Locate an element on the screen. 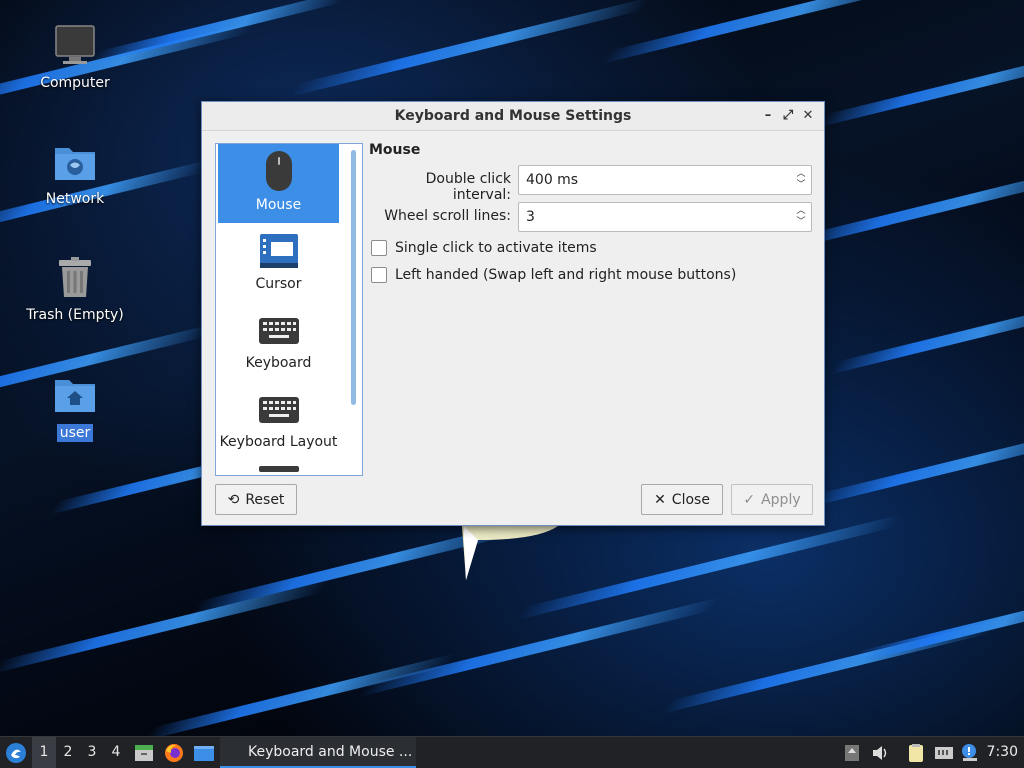 This screenshot has height=768, width=1024. clock: 7:30 is located at coordinates (1002, 752).